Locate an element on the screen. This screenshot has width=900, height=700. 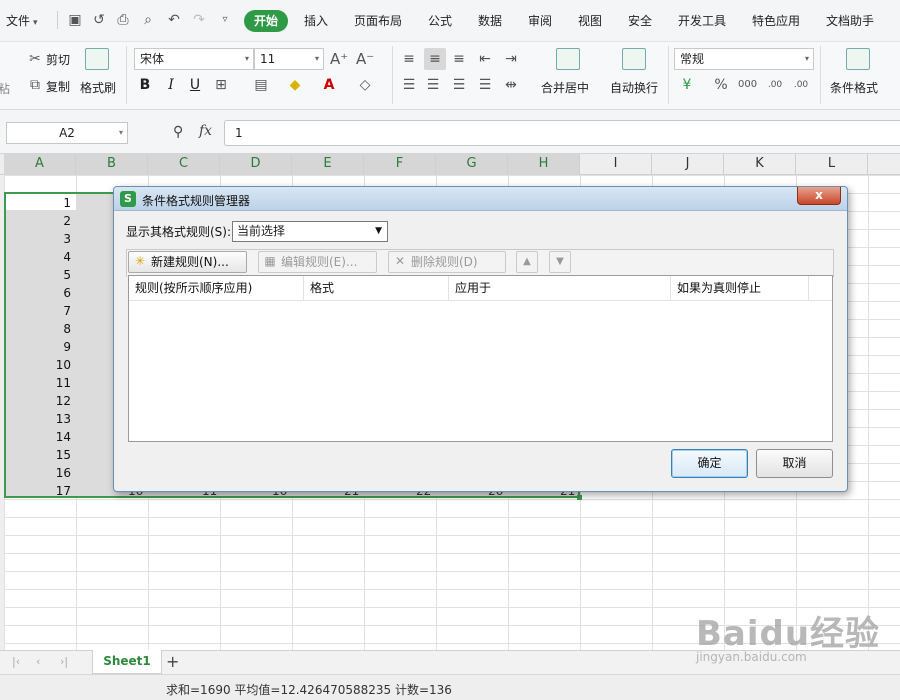
format-painter-button: 格式刷 is located at coordinates (98, 87).